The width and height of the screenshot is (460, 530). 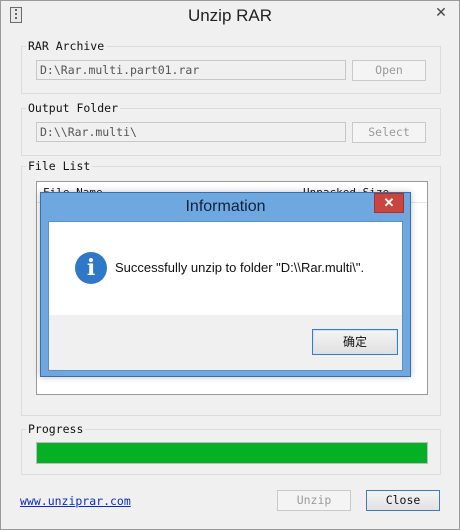 What do you see at coordinates (59, 166) in the screenshot?
I see `file-list-legend: File List` at bounding box center [59, 166].